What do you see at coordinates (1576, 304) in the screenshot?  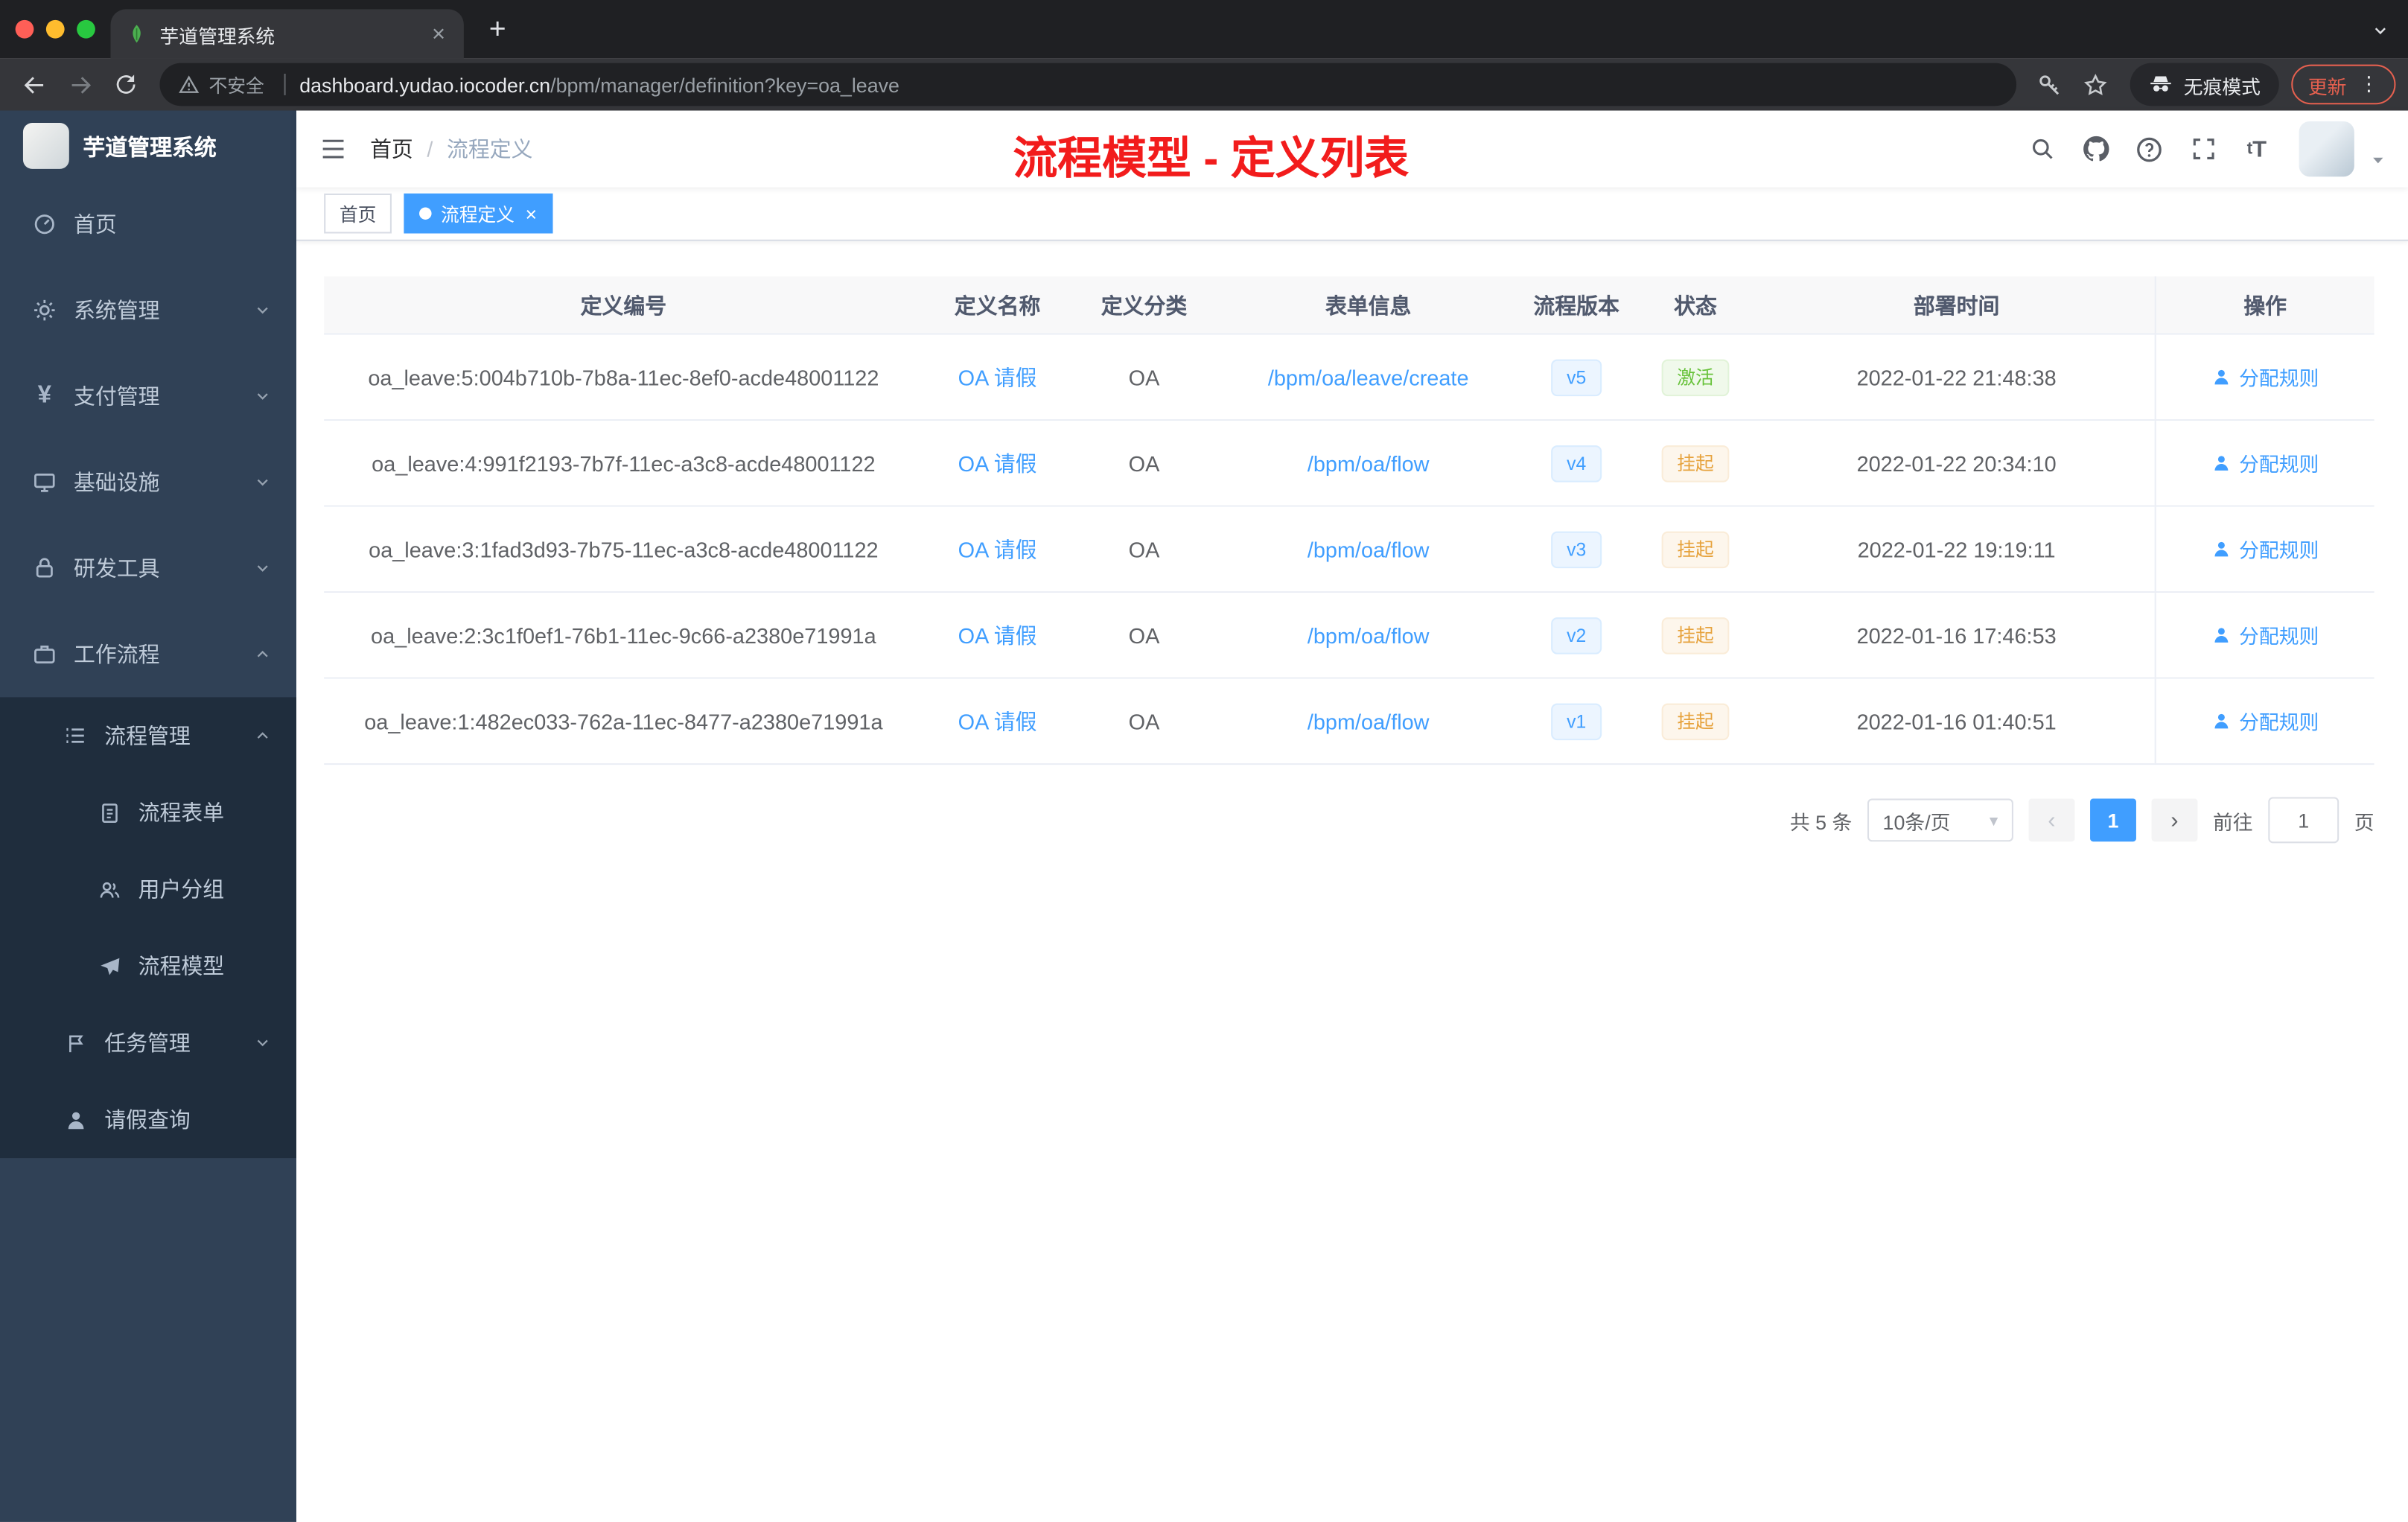 I see `col-header-version: 流程版本` at bounding box center [1576, 304].